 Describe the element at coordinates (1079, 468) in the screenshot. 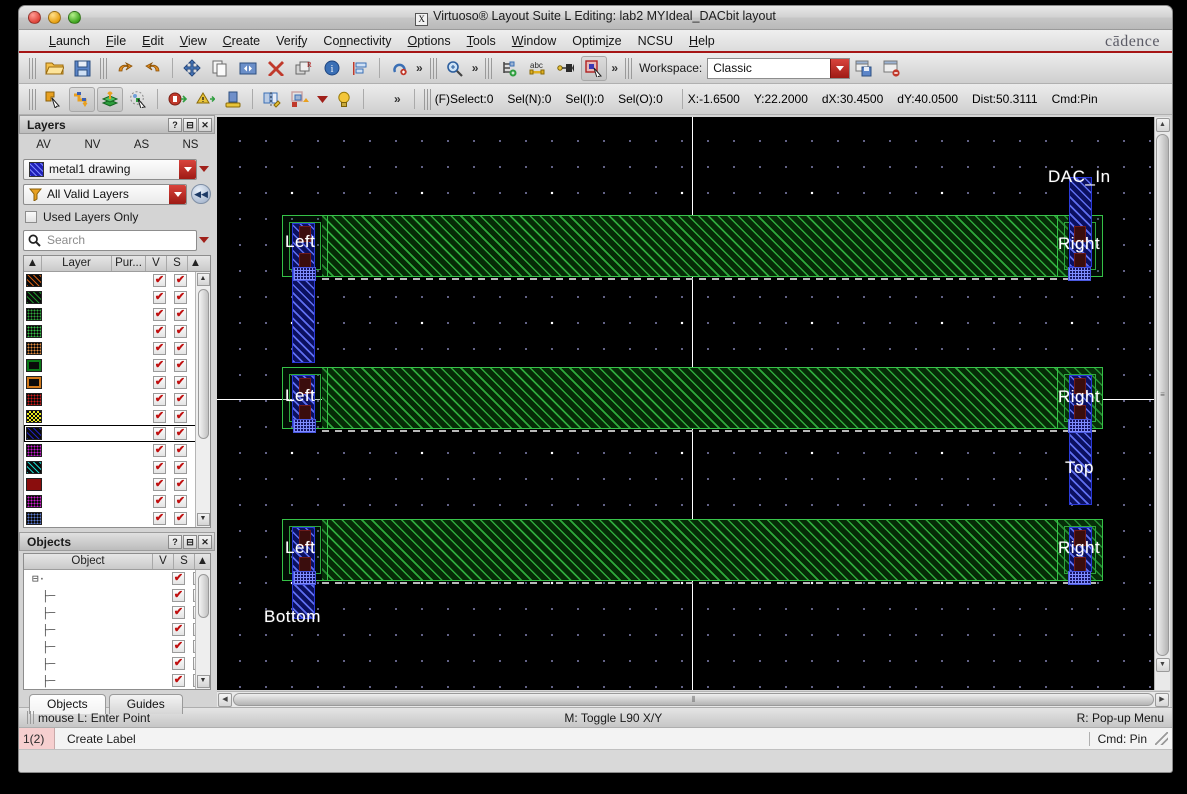

I see `canvas-label-top: Top` at that location.